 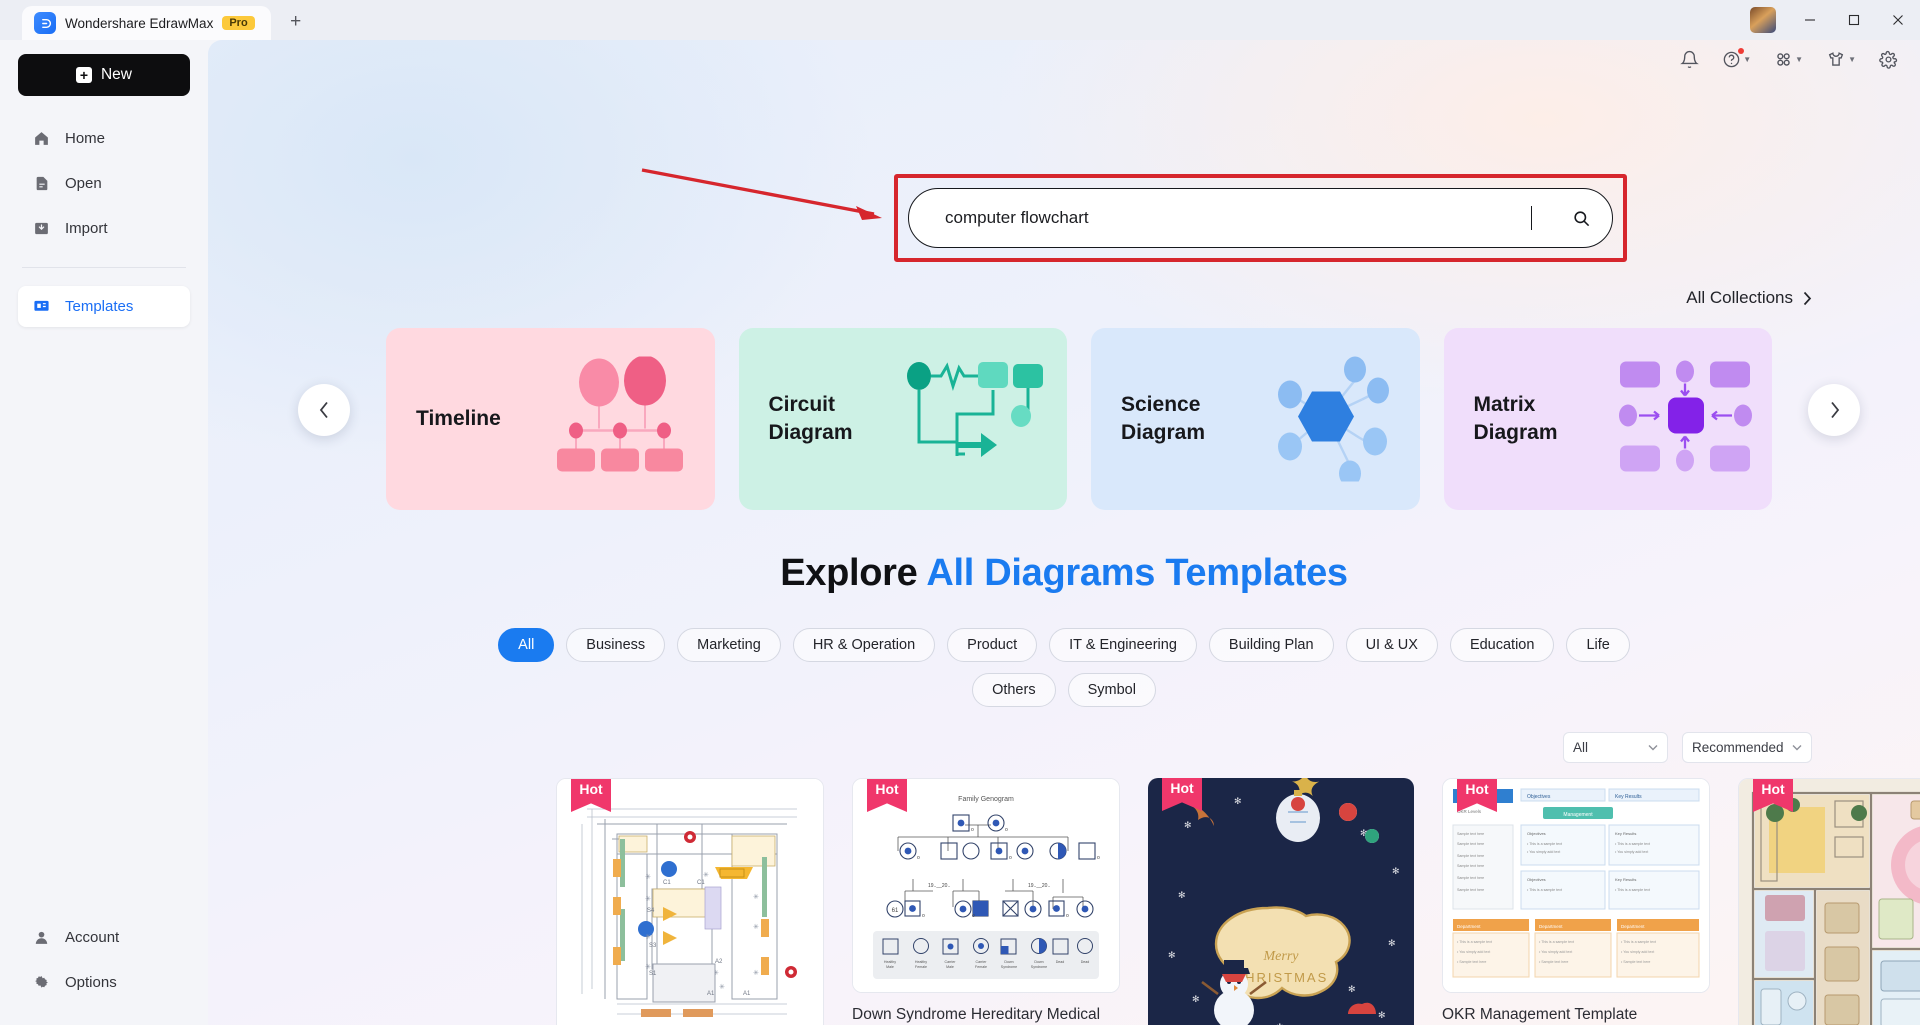 I want to click on sidebar-item-home: Home, so click(x=104, y=138).